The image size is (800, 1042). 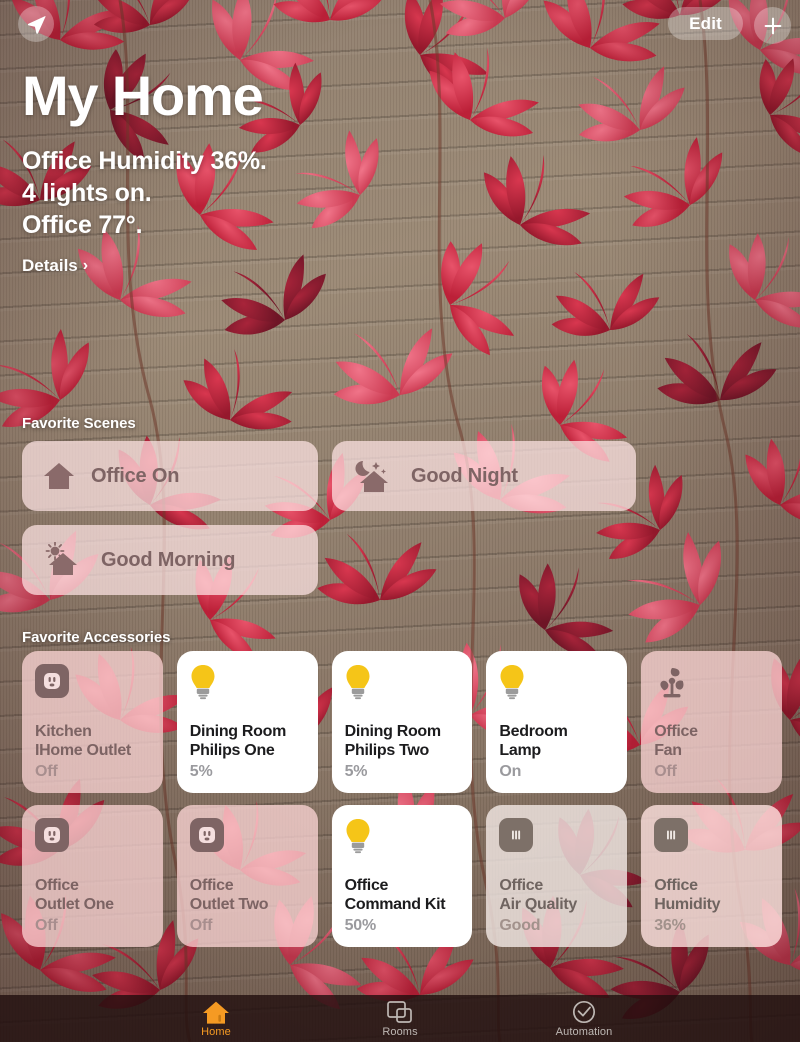 What do you see at coordinates (96, 637) in the screenshot?
I see `favorite-accessories-heading: Favorite Accessories` at bounding box center [96, 637].